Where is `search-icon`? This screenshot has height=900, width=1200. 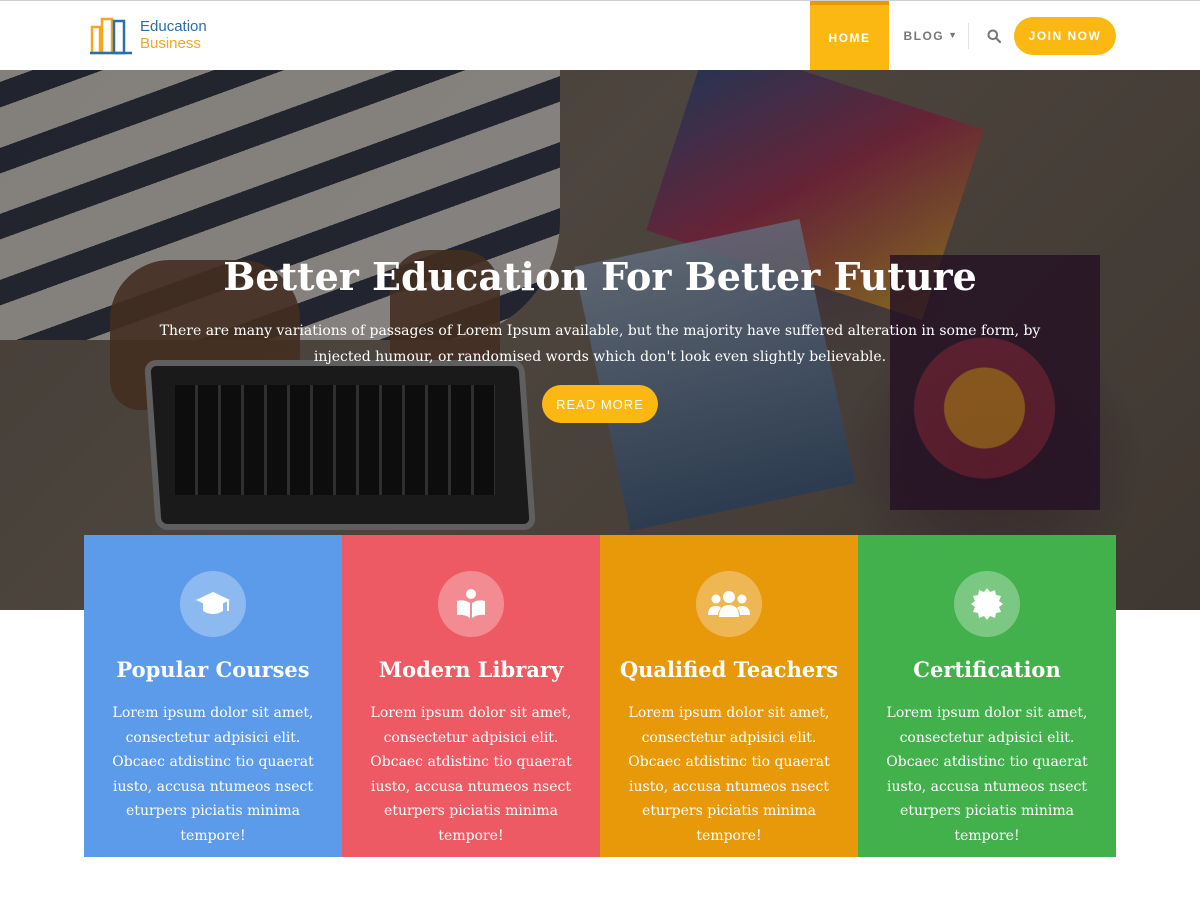 search-icon is located at coordinates (994, 36).